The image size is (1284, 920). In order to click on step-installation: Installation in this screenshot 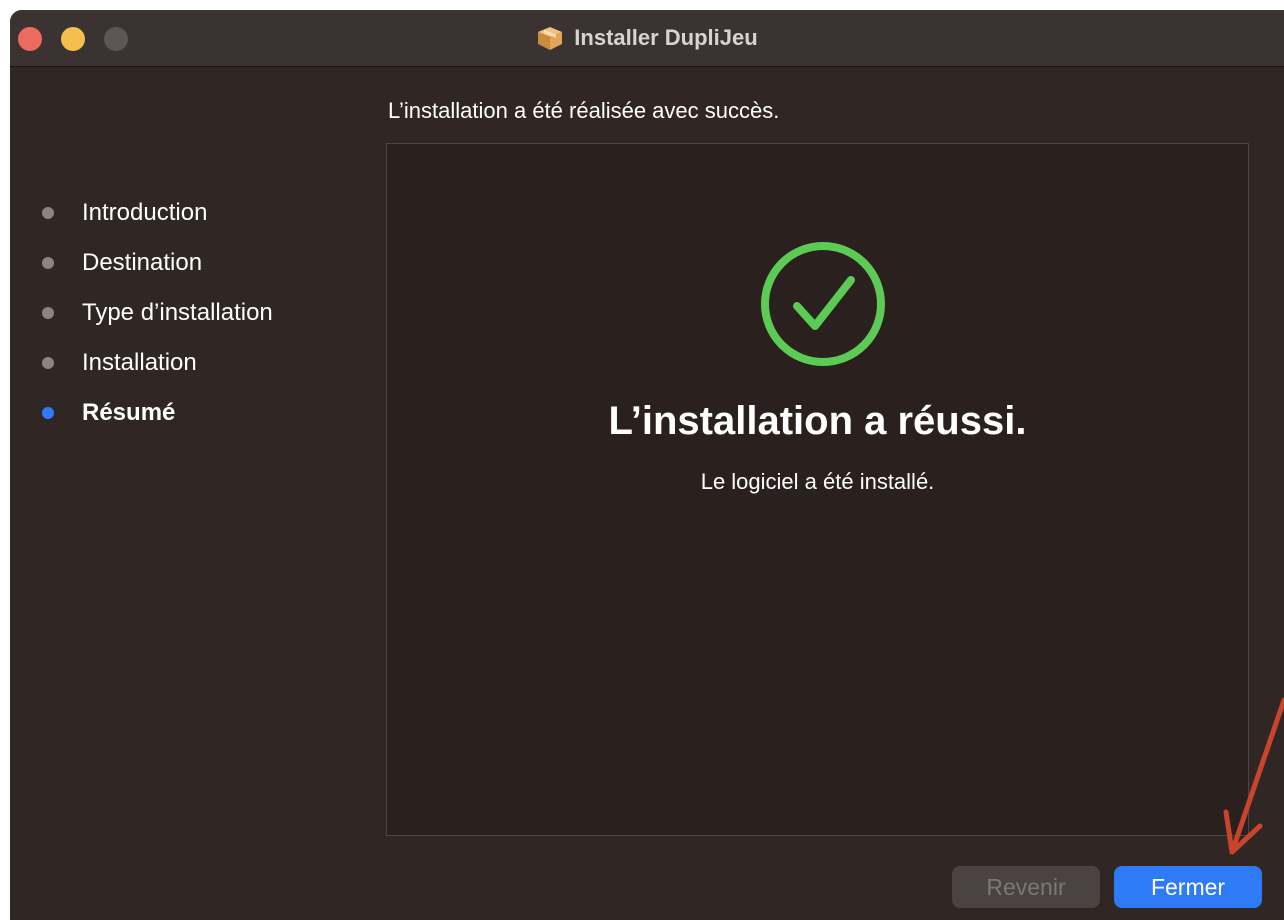, I will do `click(157, 363)`.